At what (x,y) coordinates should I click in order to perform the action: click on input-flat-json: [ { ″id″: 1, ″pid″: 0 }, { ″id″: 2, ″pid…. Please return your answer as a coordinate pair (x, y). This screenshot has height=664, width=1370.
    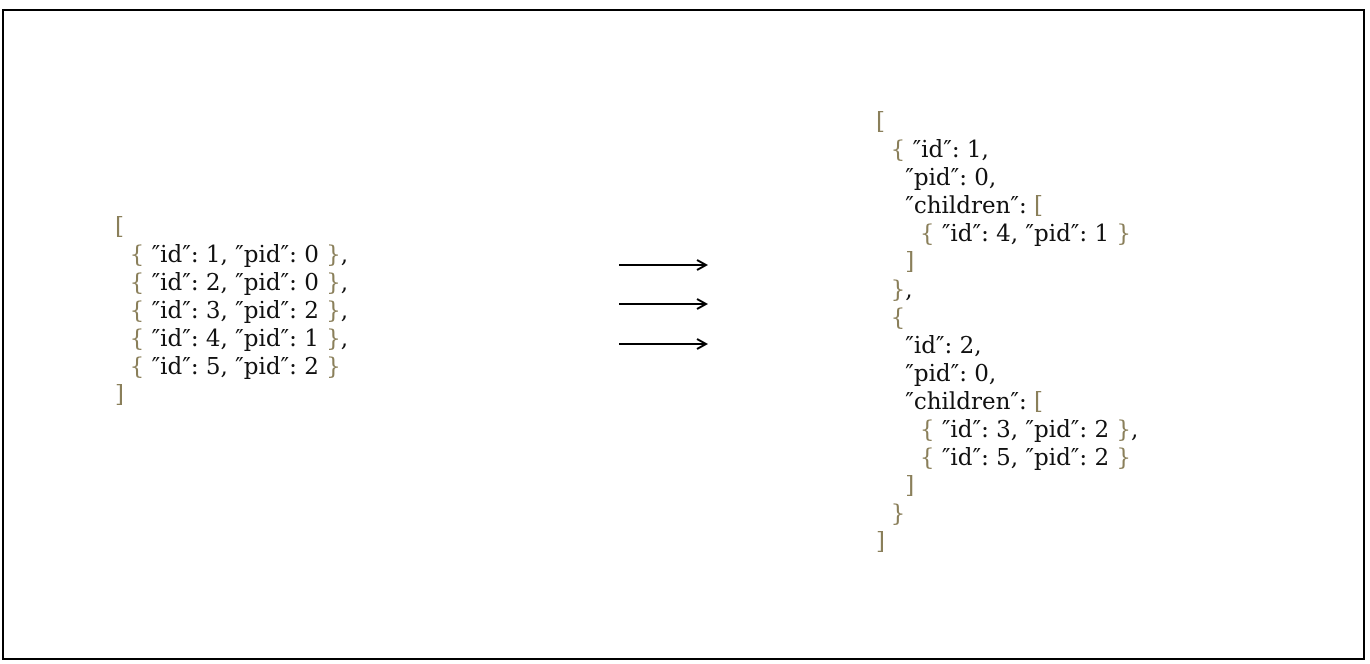
    Looking at the image, I should click on (231, 311).